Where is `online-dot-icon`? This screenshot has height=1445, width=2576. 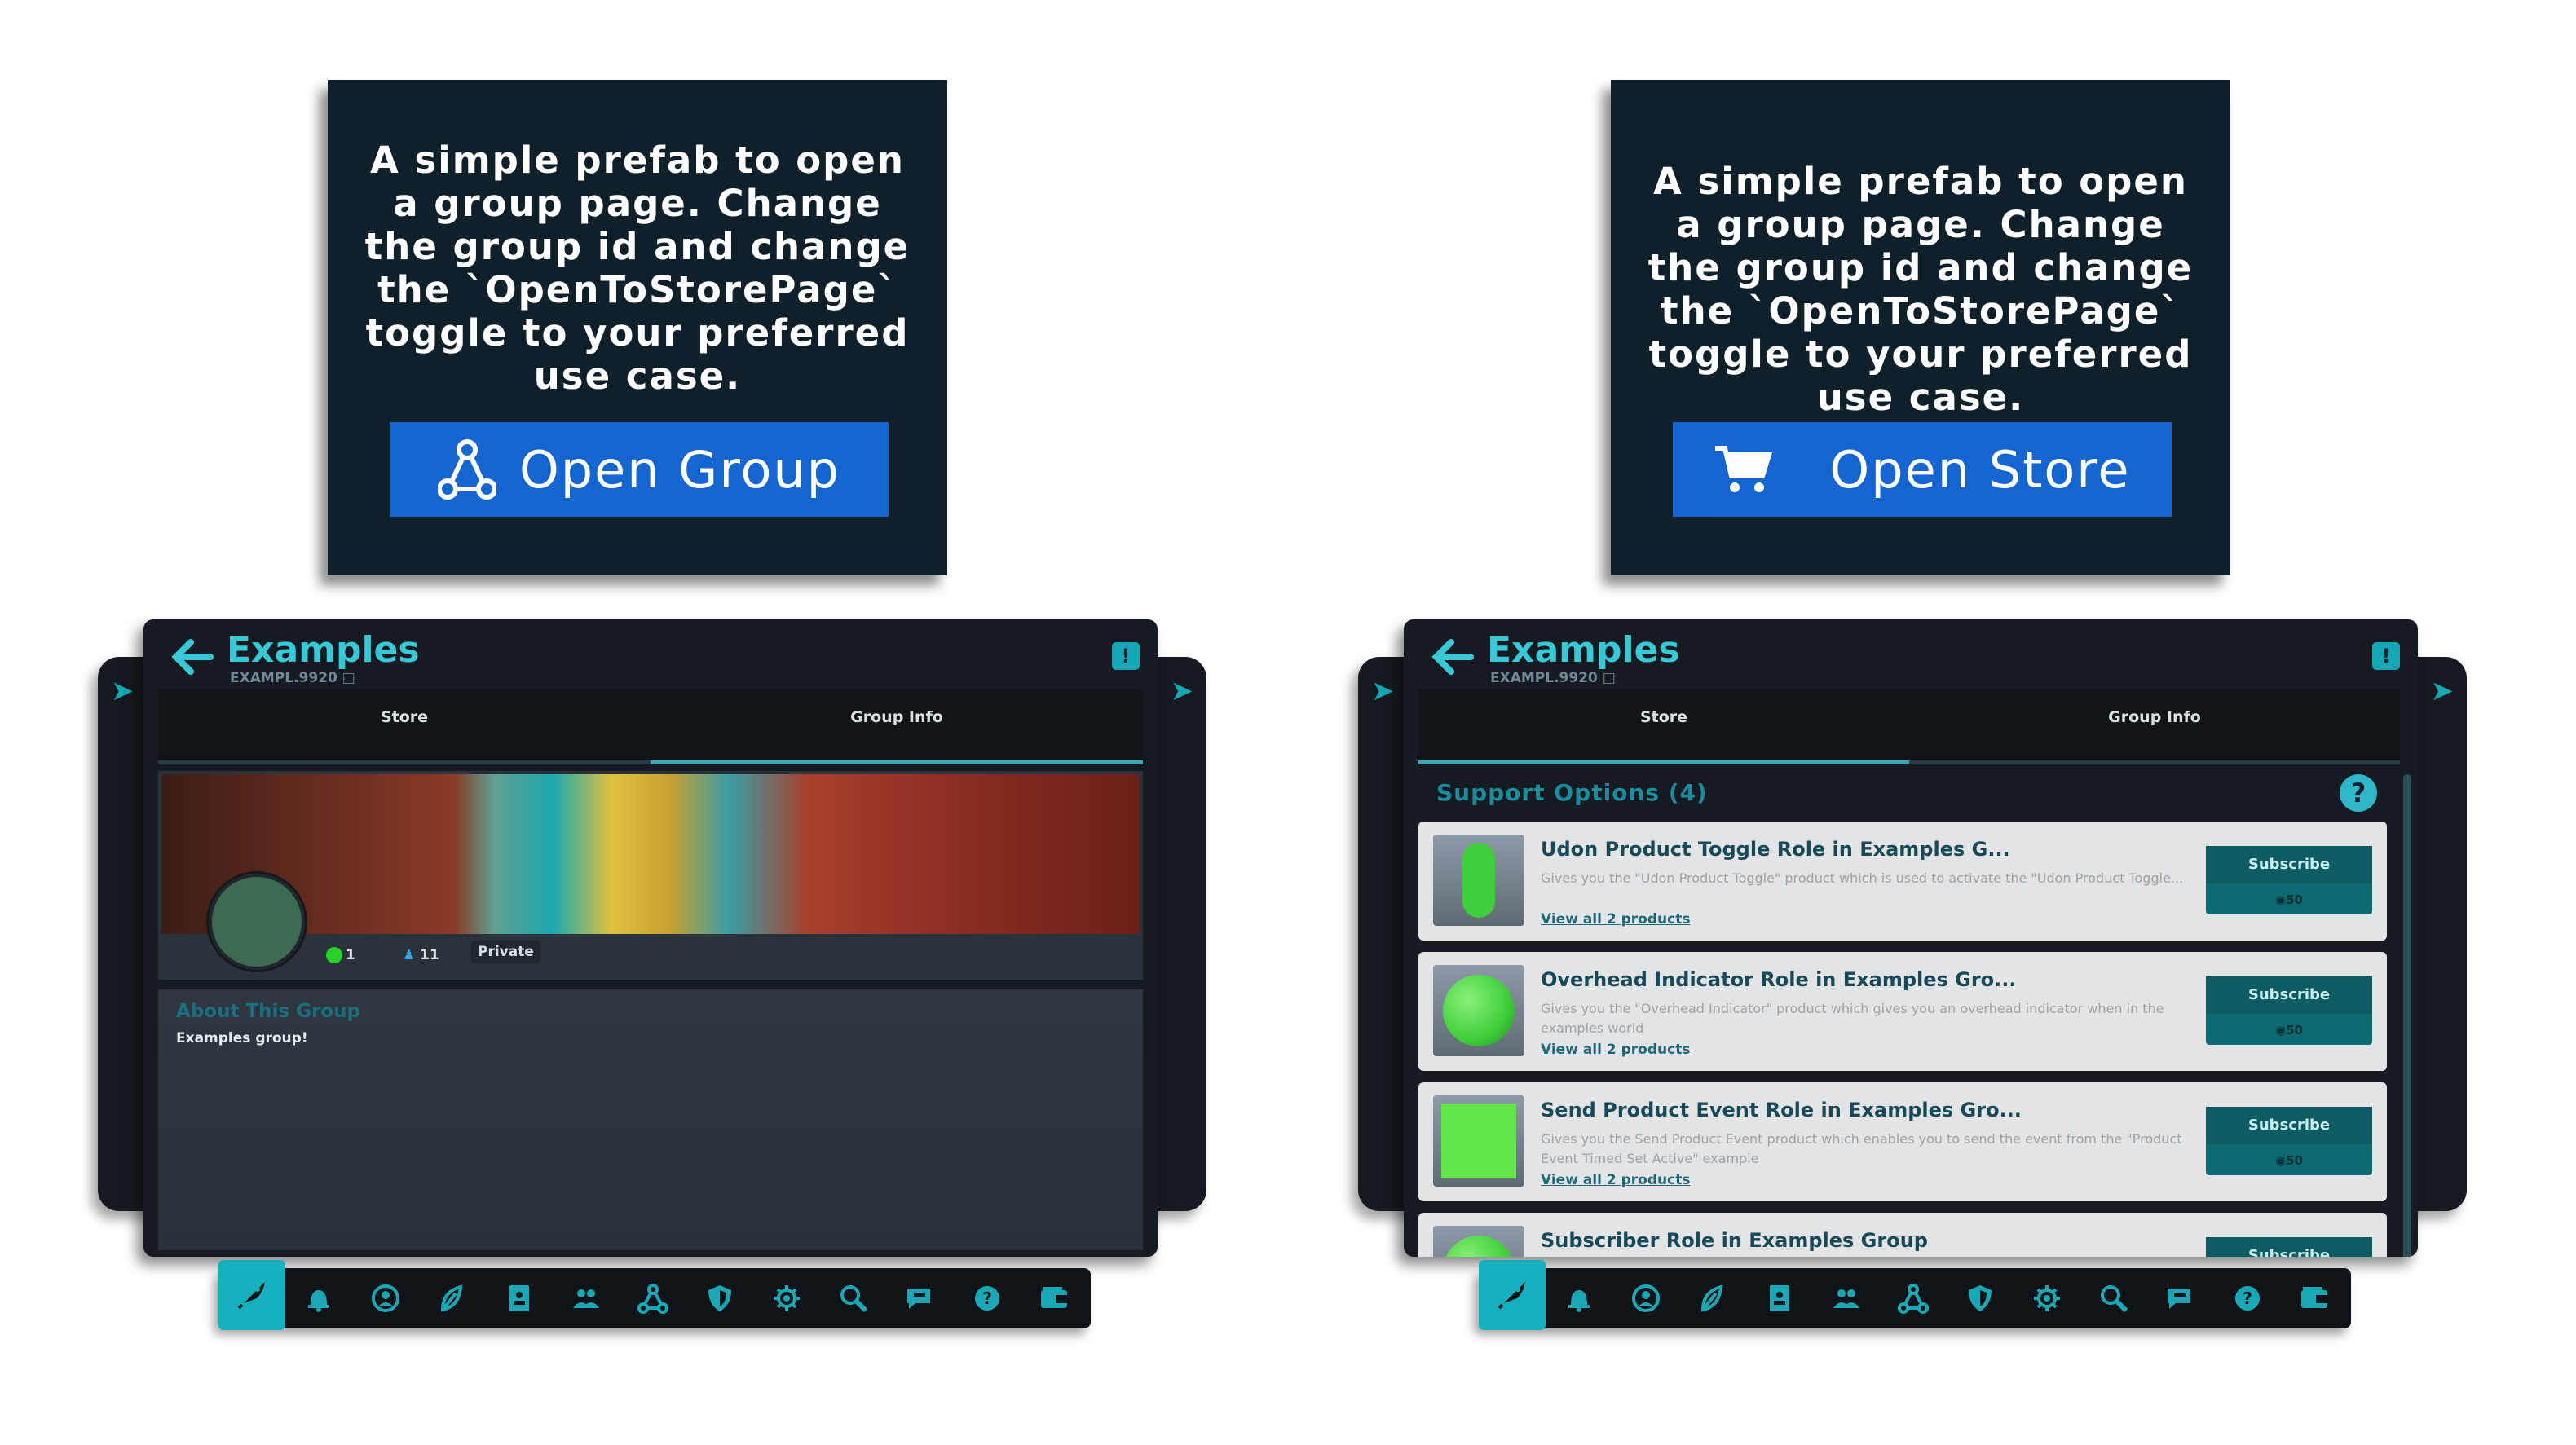
online-dot-icon is located at coordinates (334, 955).